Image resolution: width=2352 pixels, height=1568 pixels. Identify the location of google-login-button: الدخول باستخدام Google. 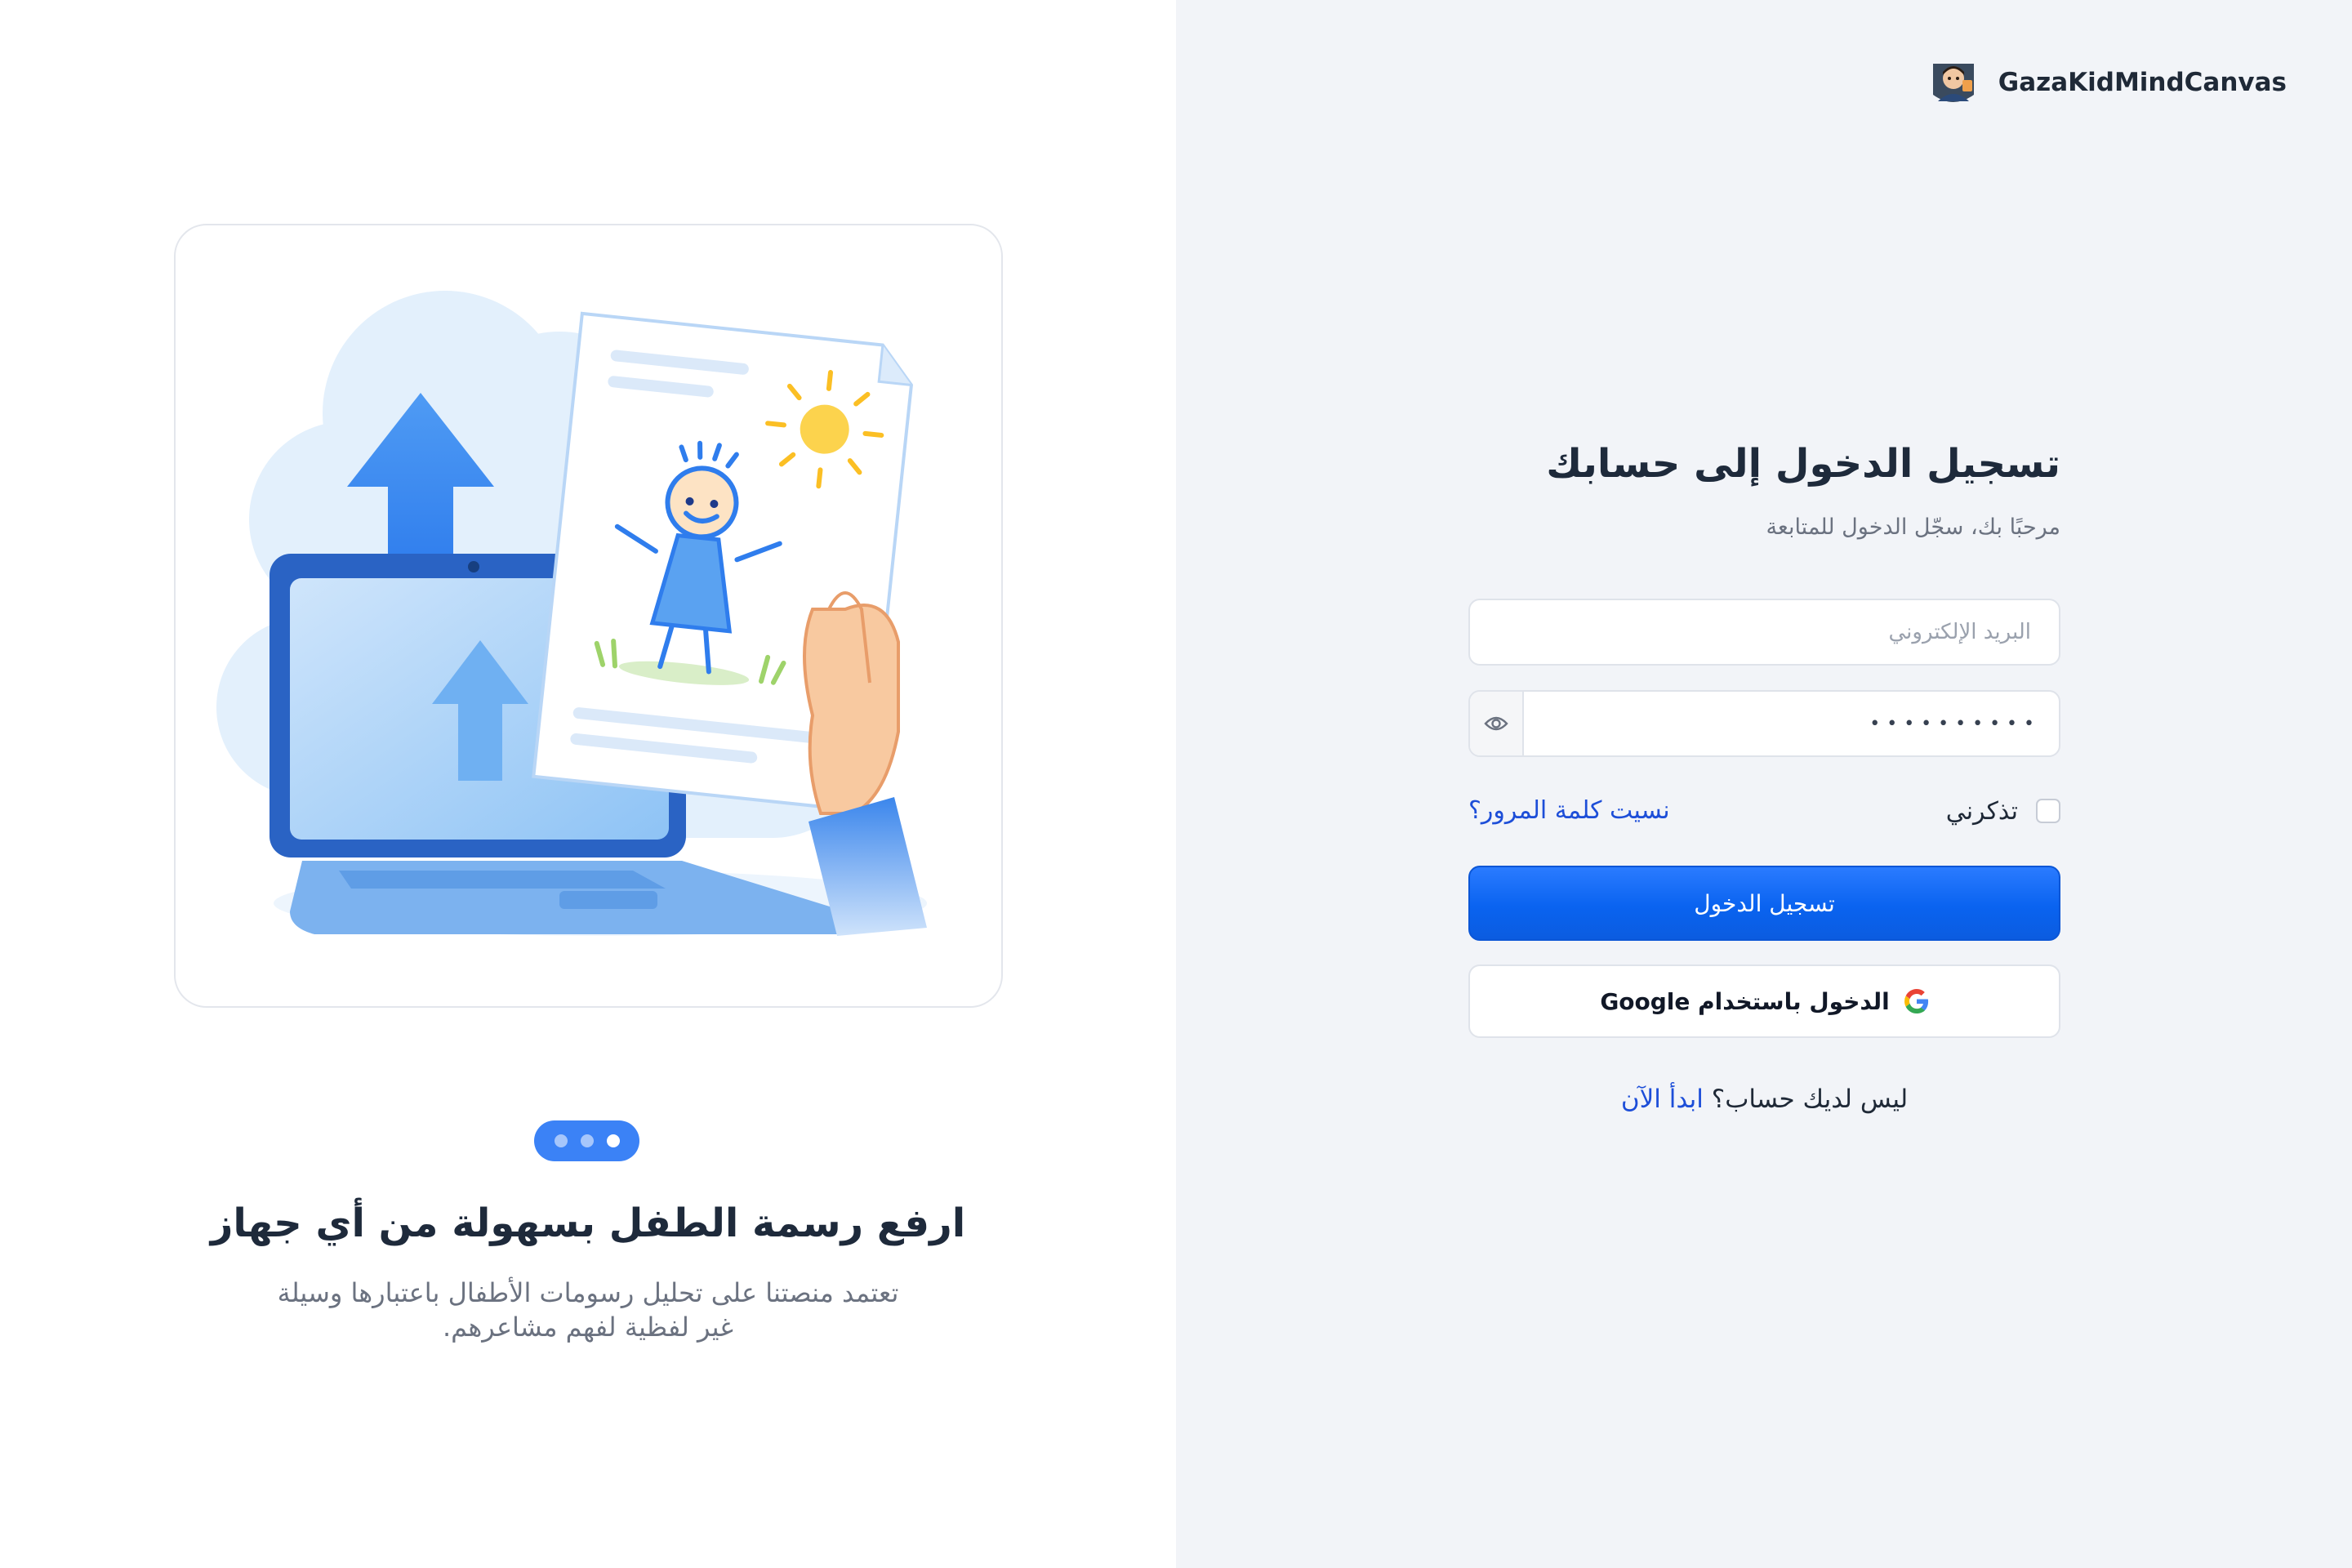
(1764, 1001).